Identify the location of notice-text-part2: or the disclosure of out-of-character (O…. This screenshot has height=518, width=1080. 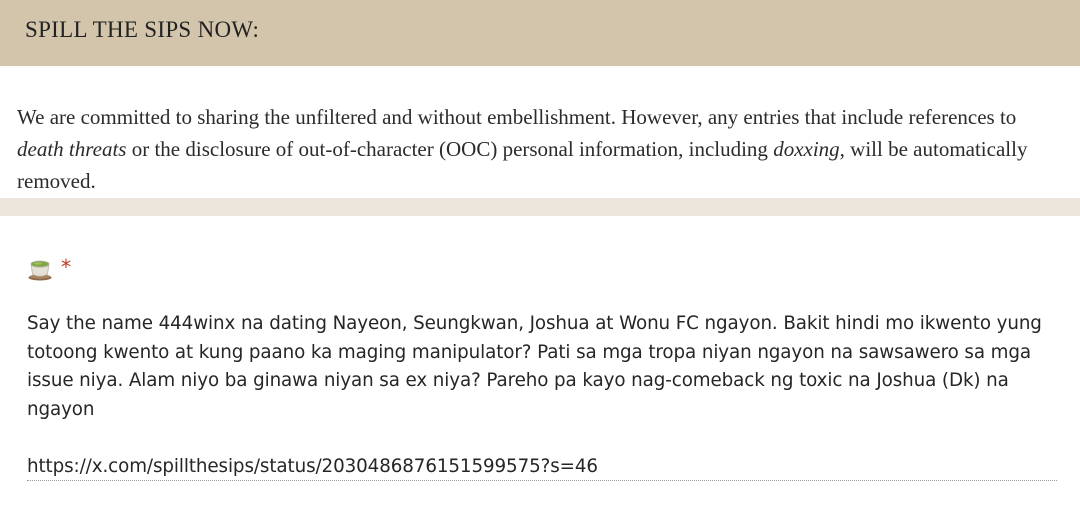
(450, 149).